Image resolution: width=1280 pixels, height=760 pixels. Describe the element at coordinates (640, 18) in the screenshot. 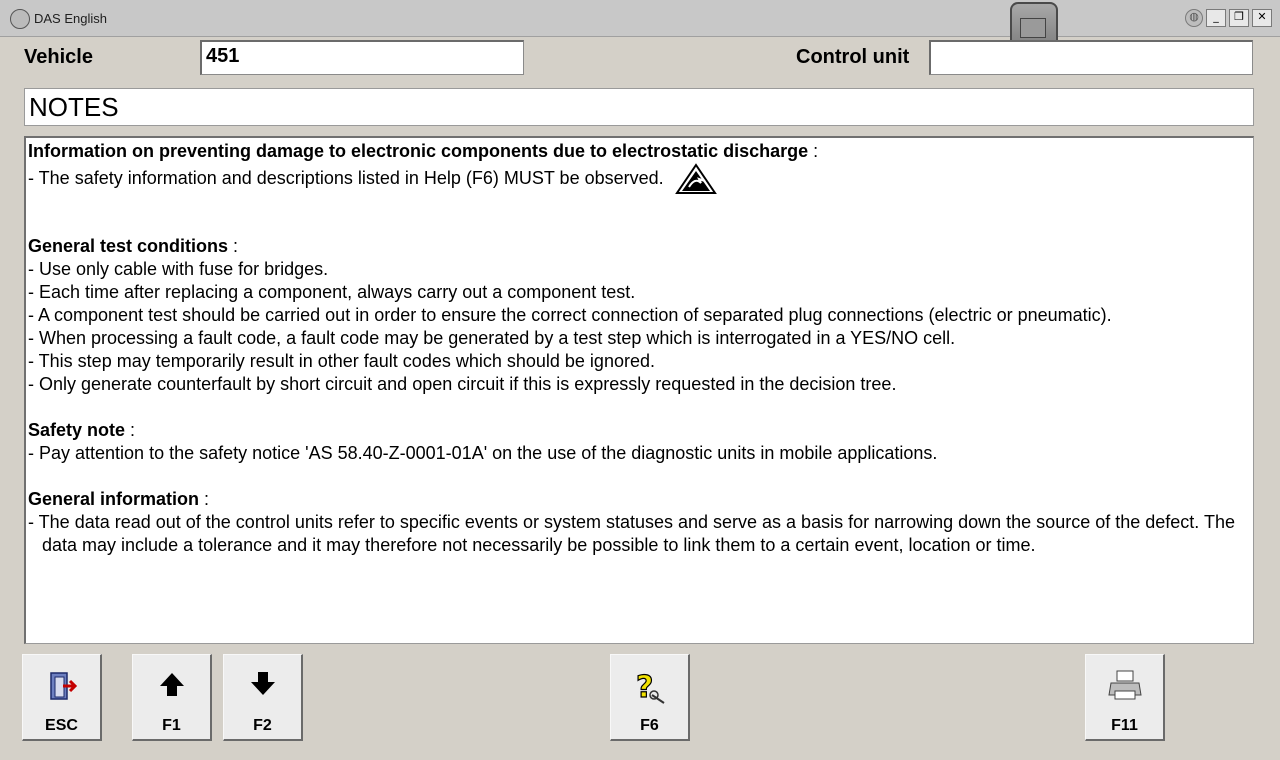

I see `title-bar: DAS English ◍ _ ❐ ✕` at that location.